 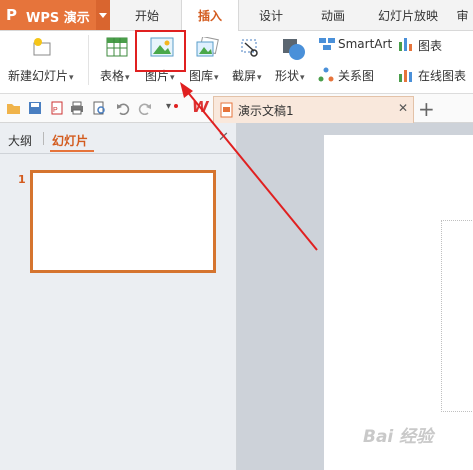 I want to click on document-title: 演示文稿1, so click(x=266, y=111).